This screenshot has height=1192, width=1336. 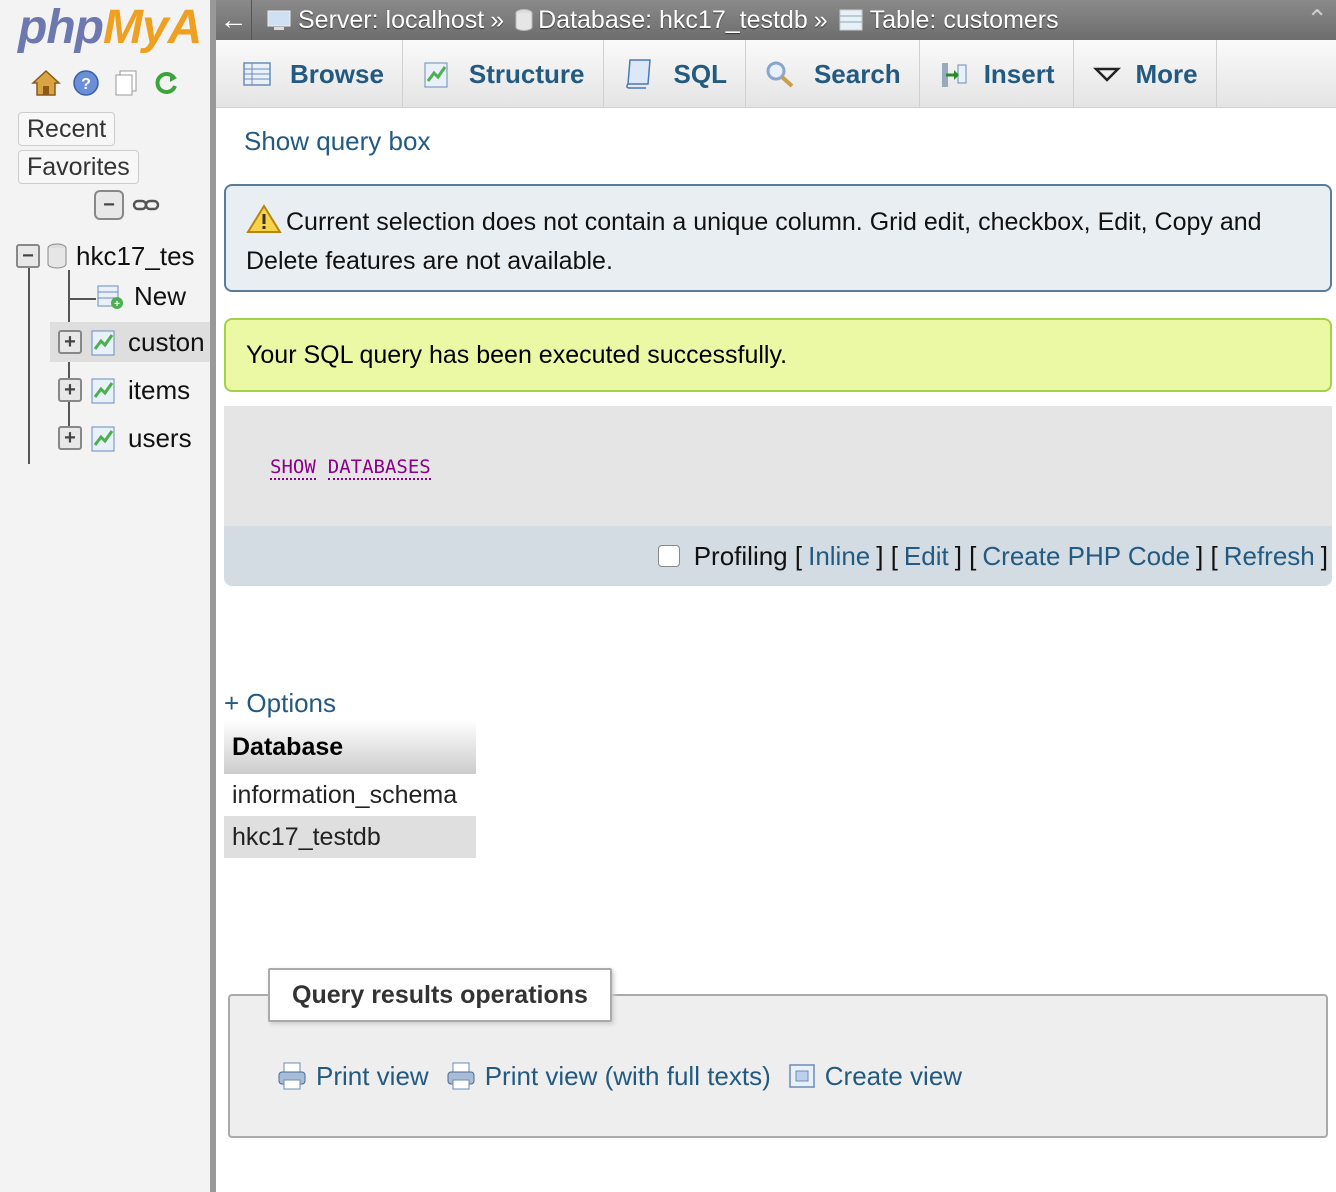 I want to click on table-properties-icon, so click(x=851, y=20).